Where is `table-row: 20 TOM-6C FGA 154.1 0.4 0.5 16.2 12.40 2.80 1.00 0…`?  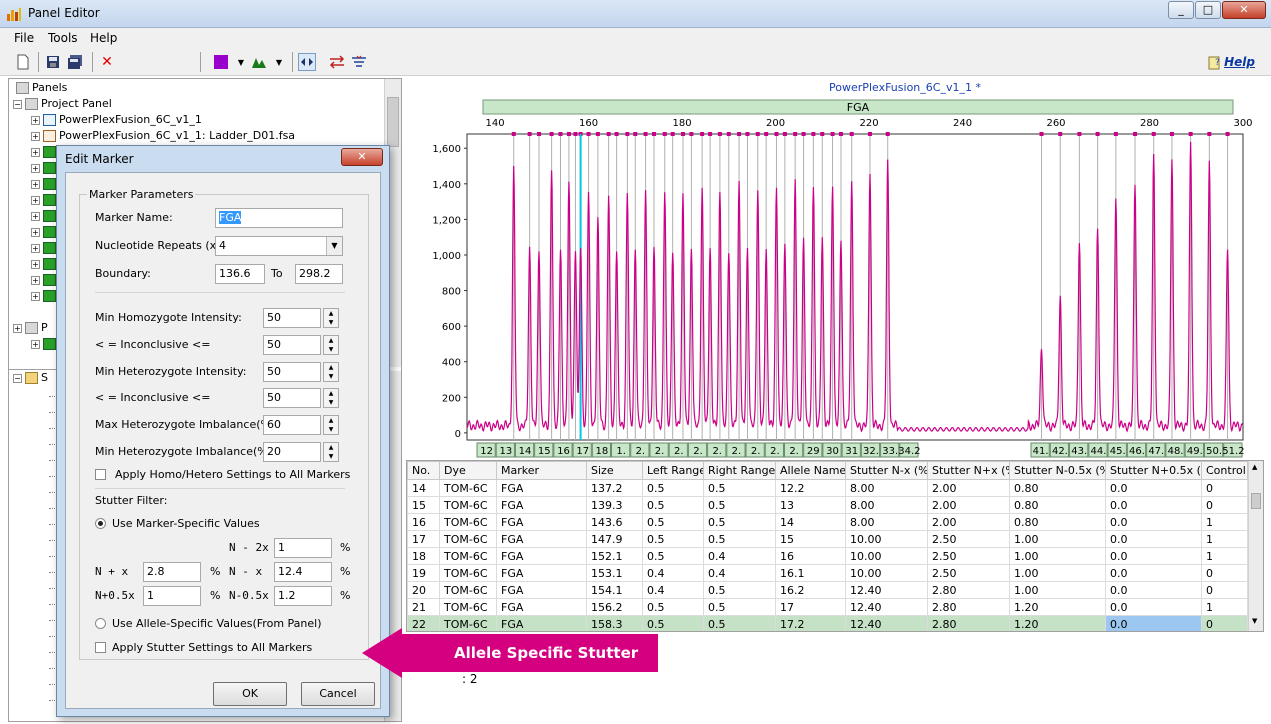
table-row: 20 TOM-6C FGA 154.1 0.4 0.5 16.2 12.40 2.80 1.00 0… is located at coordinates (827, 590).